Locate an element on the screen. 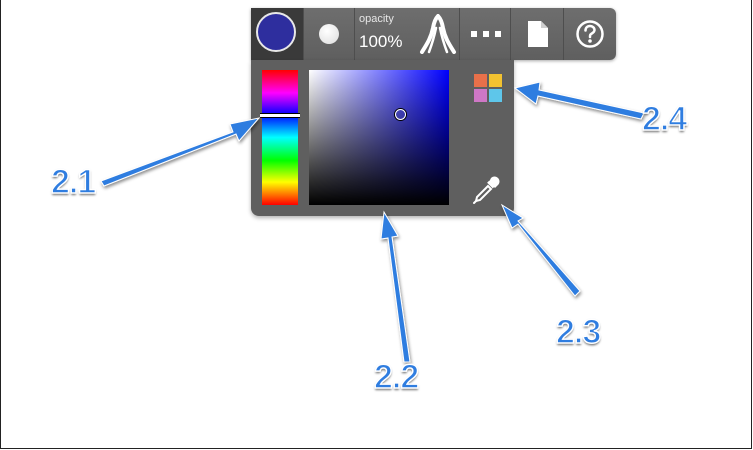 This screenshot has height=450, width=753. color-picker-panel is located at coordinates (382, 138).